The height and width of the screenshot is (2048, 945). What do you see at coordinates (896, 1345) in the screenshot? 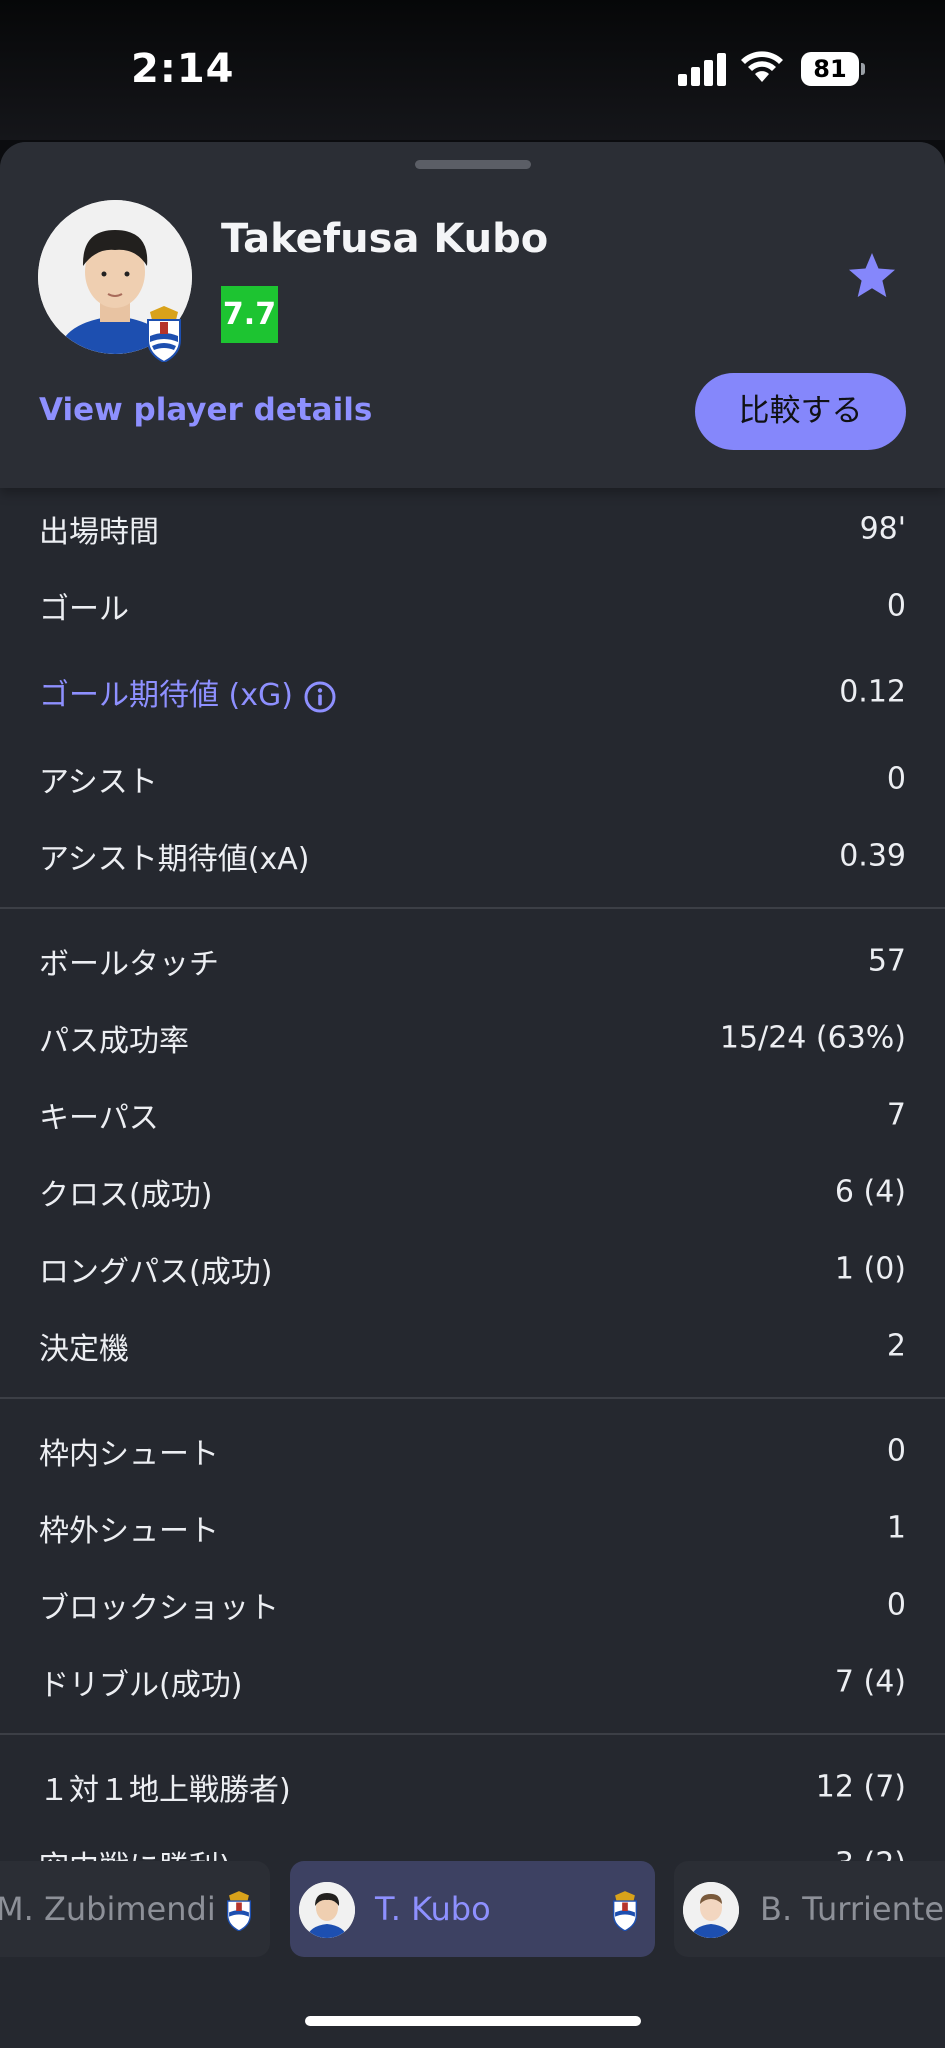
I see `stat-value: 2` at bounding box center [896, 1345].